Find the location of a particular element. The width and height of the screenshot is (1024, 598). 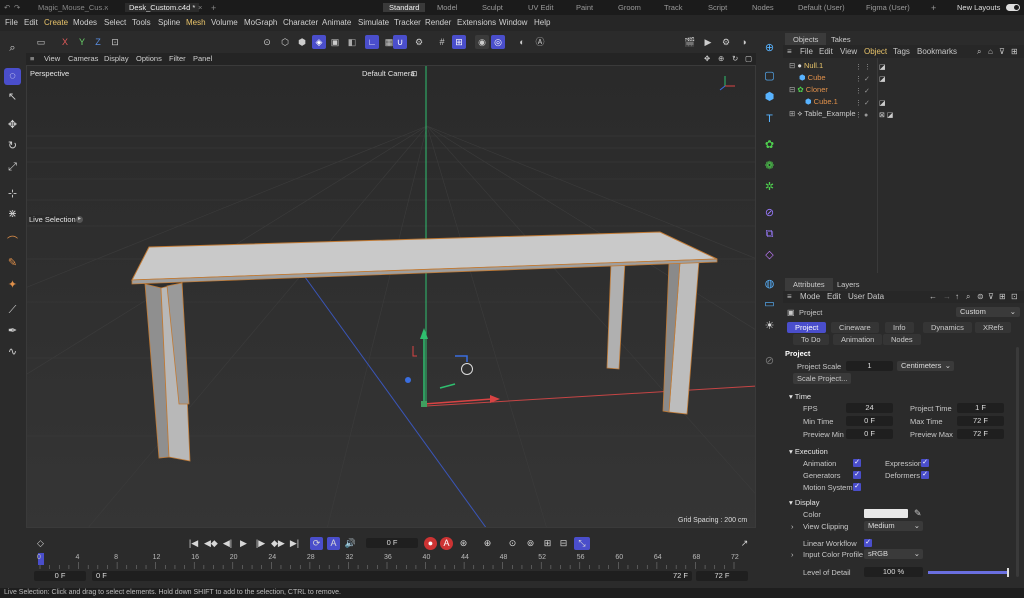

menu-mograph: MoGraph is located at coordinates (260, 22).